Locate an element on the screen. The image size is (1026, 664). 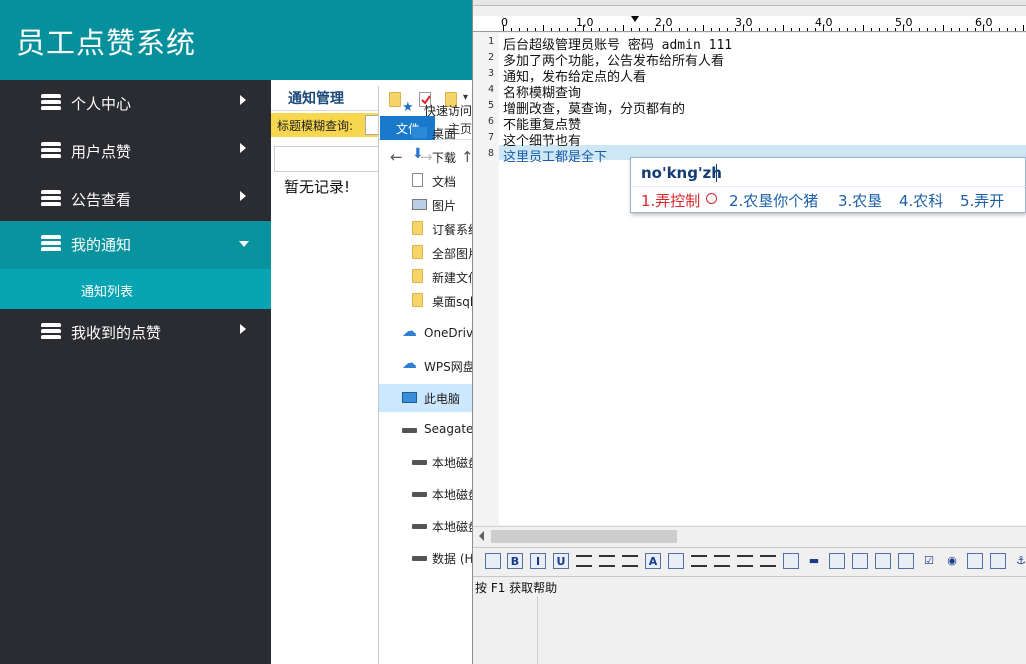
paragraph-left-icon is located at coordinates (699, 561).